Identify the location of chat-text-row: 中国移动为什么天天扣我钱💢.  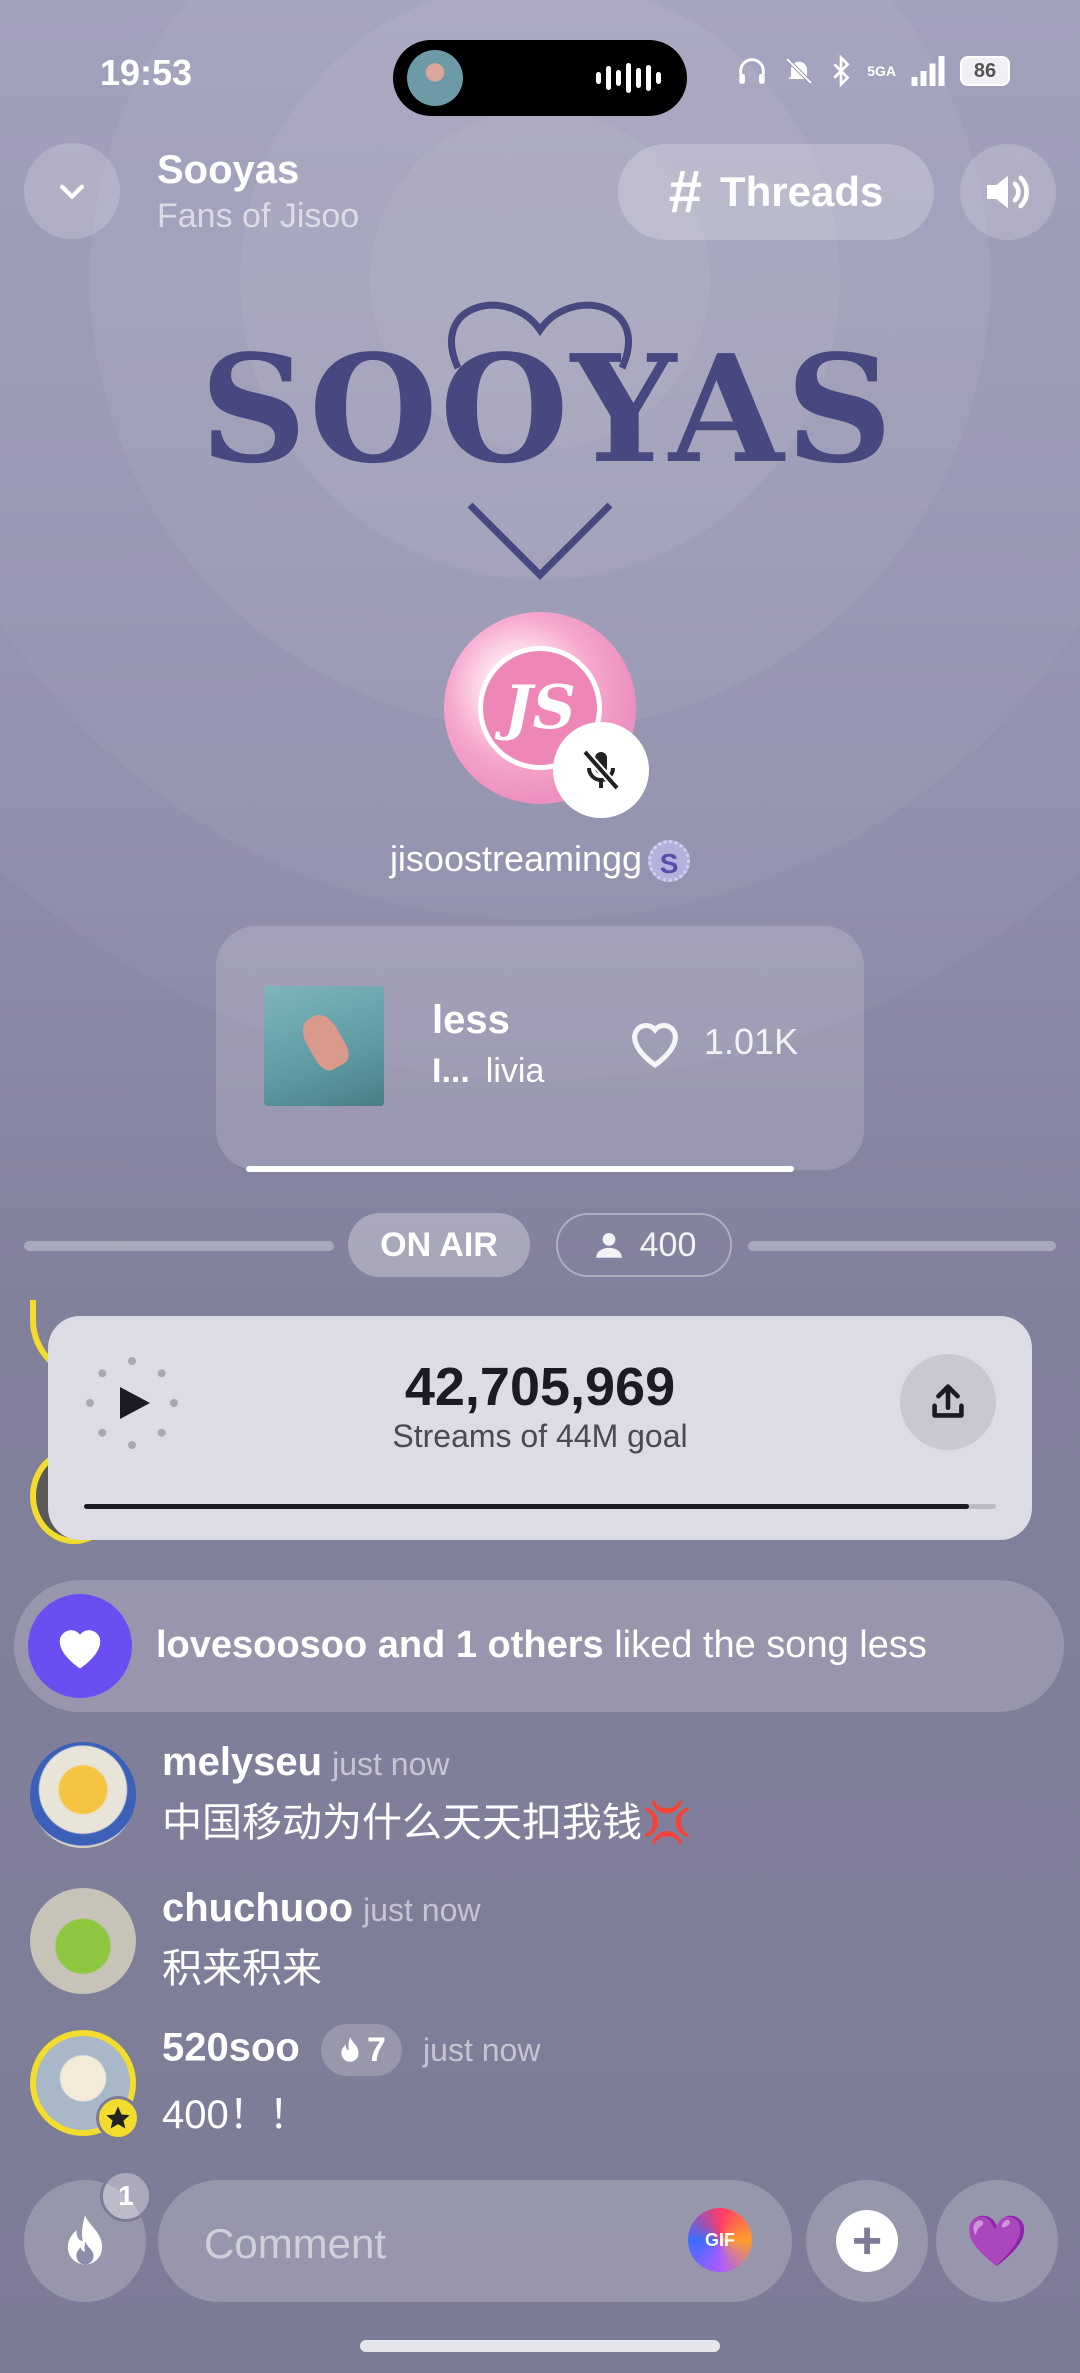
(427, 1819).